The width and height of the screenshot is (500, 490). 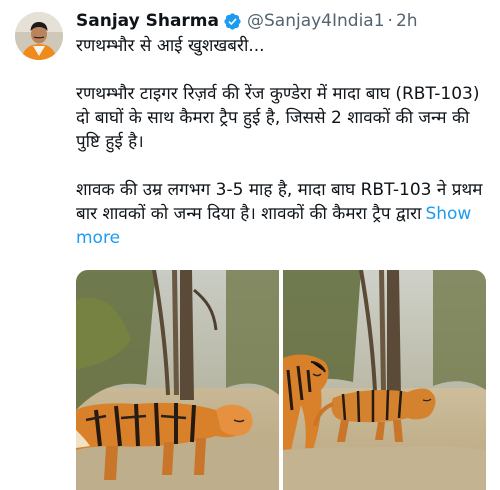 I want to click on tweet-timestamp: 2h, so click(x=407, y=21).